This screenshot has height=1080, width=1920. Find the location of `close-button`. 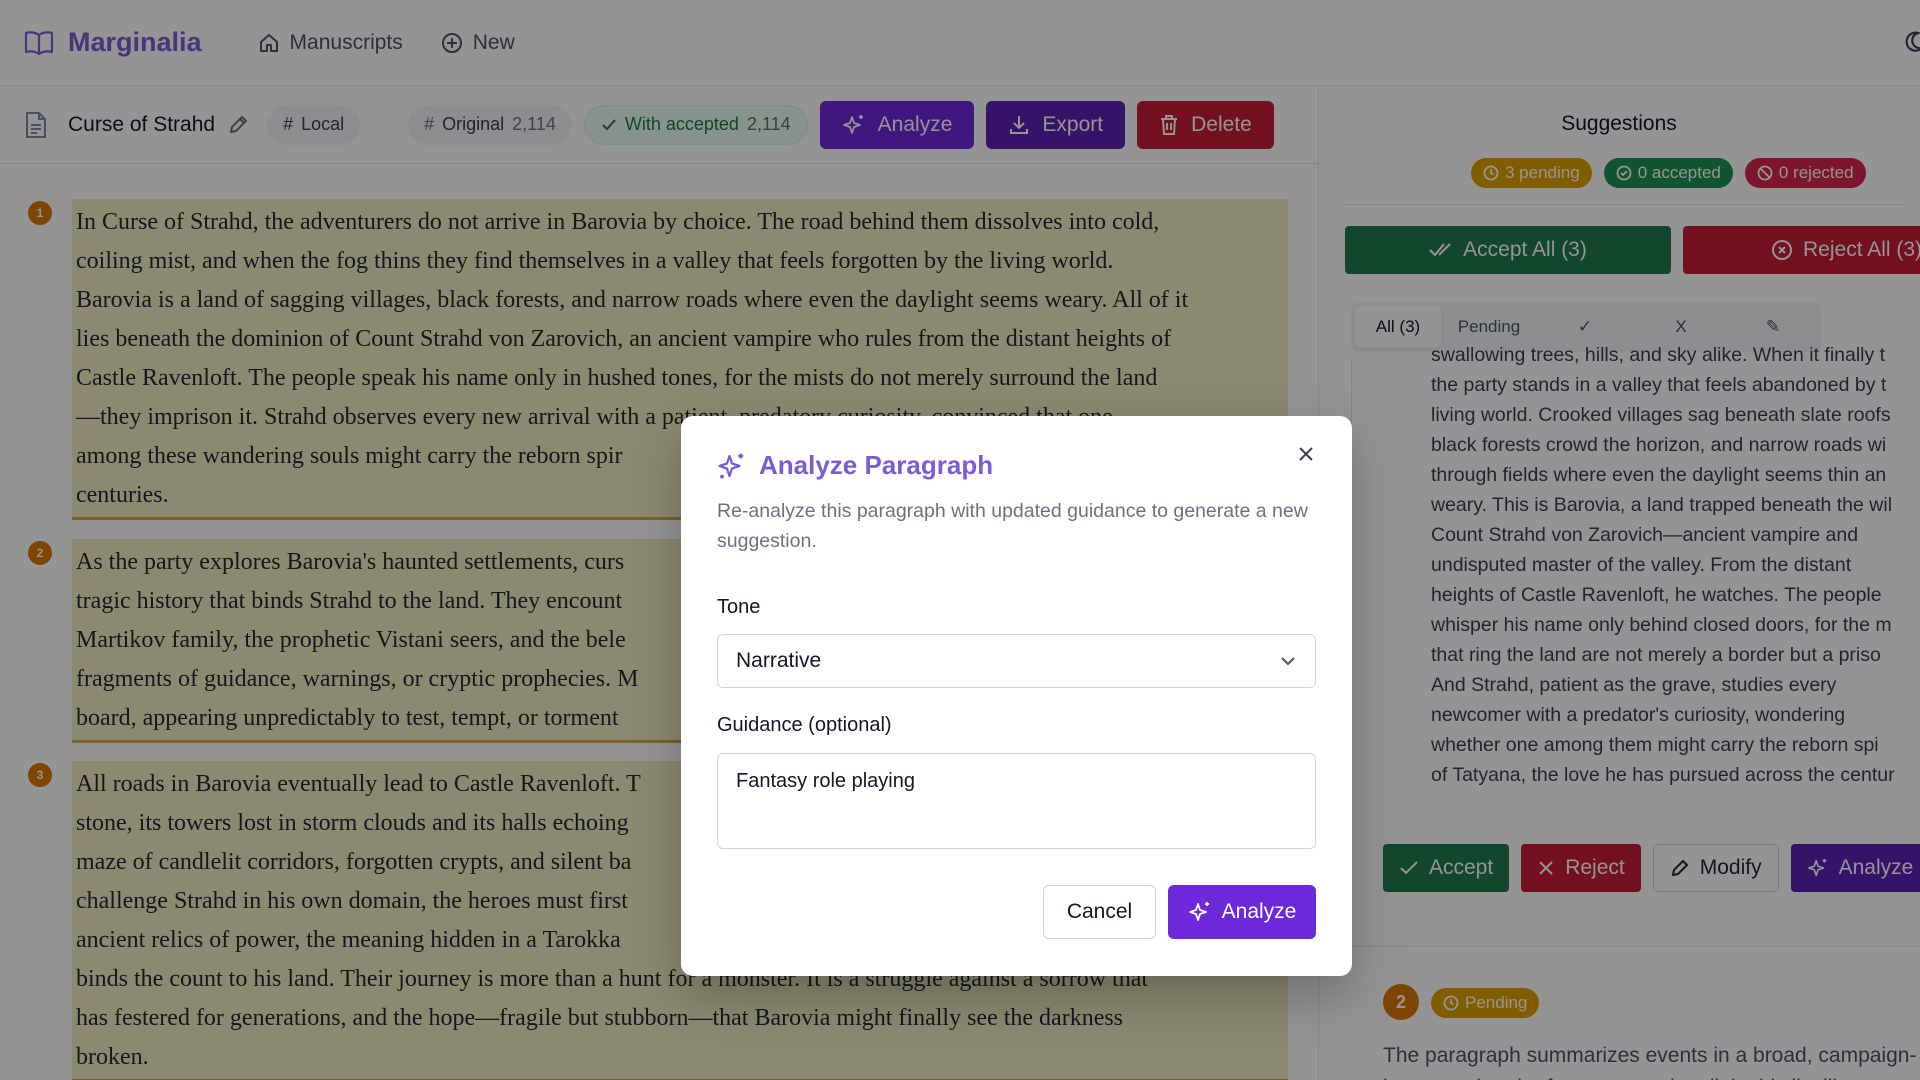

close-button is located at coordinates (1306, 454).